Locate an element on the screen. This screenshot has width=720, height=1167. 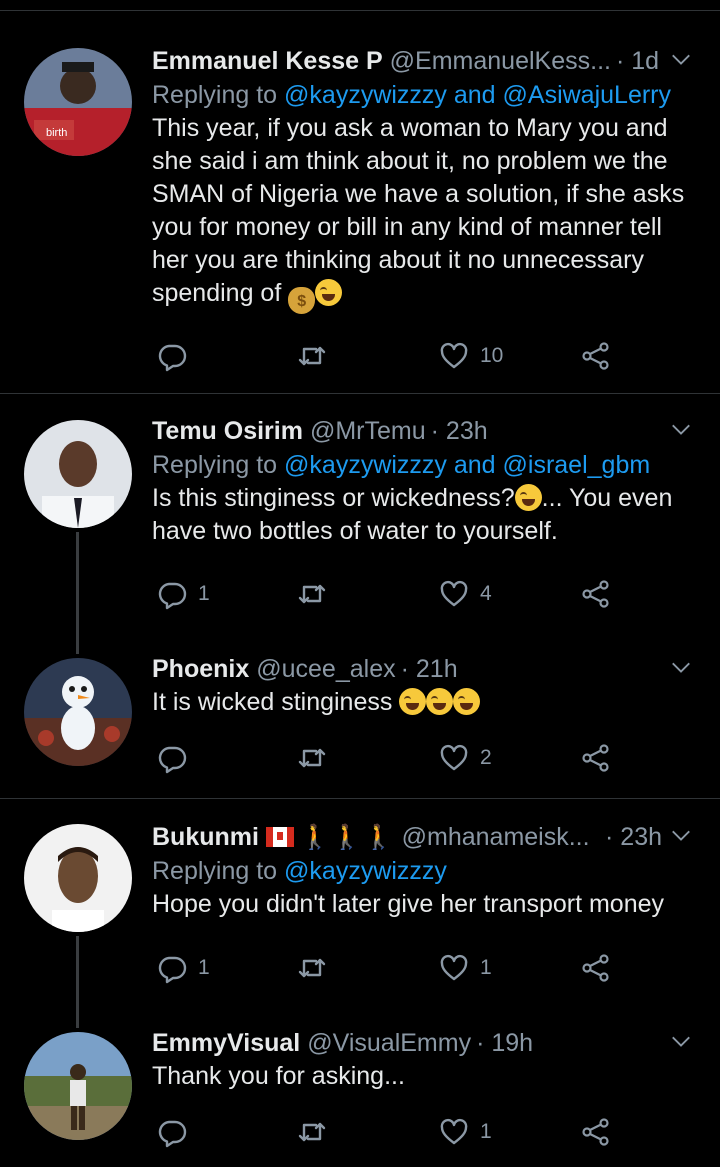
like-button: 10 is located at coordinates (470, 356).